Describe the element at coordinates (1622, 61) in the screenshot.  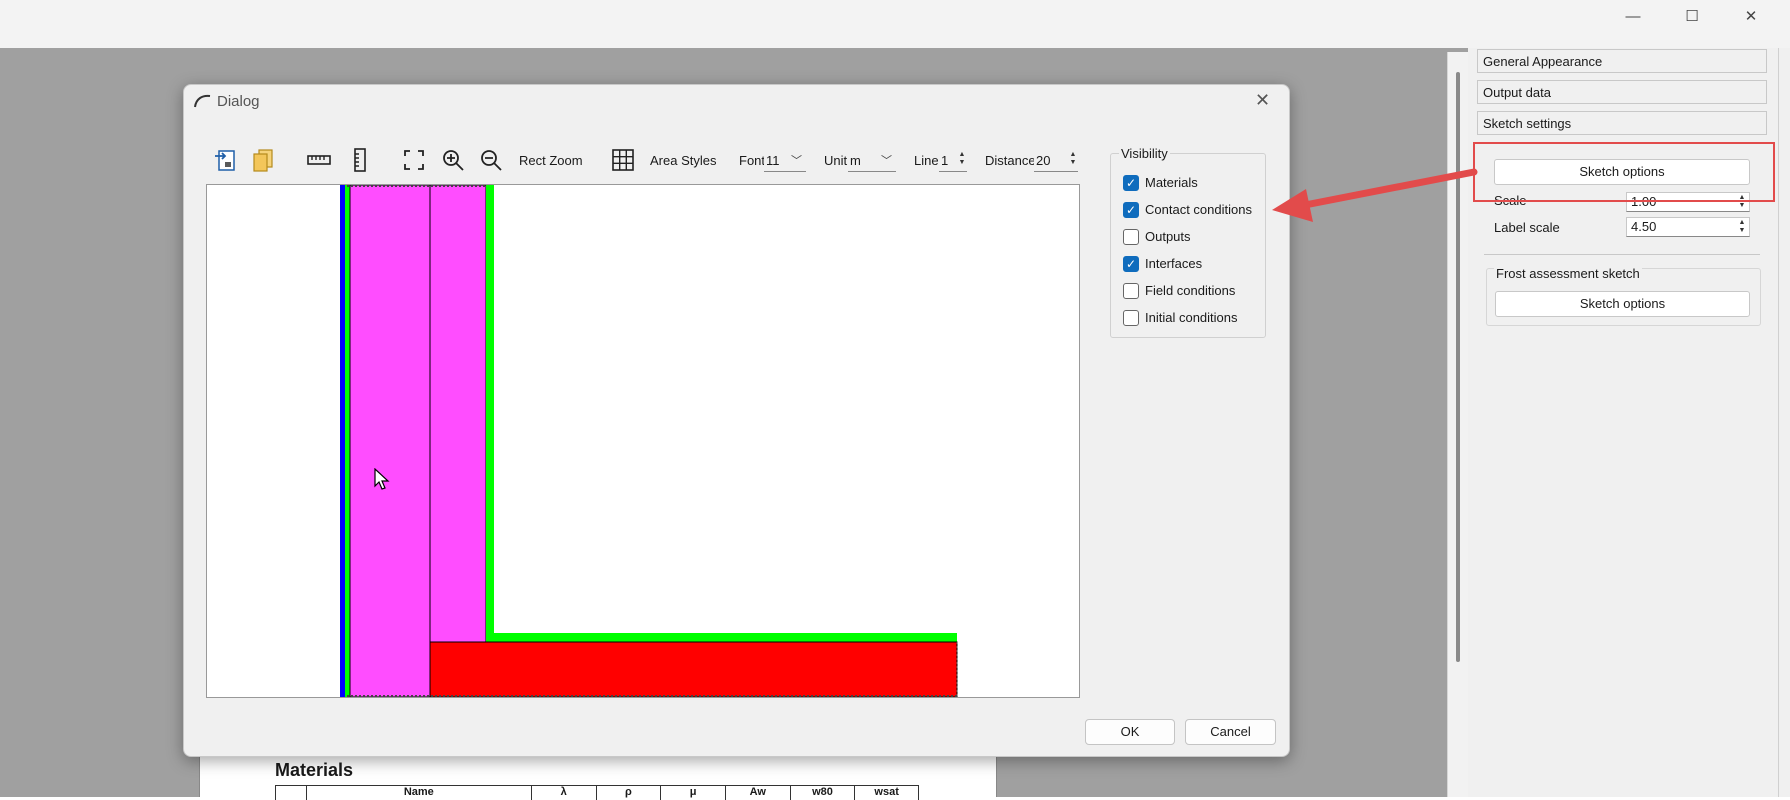
I see `accordion-general-appearance: General Appearance` at that location.